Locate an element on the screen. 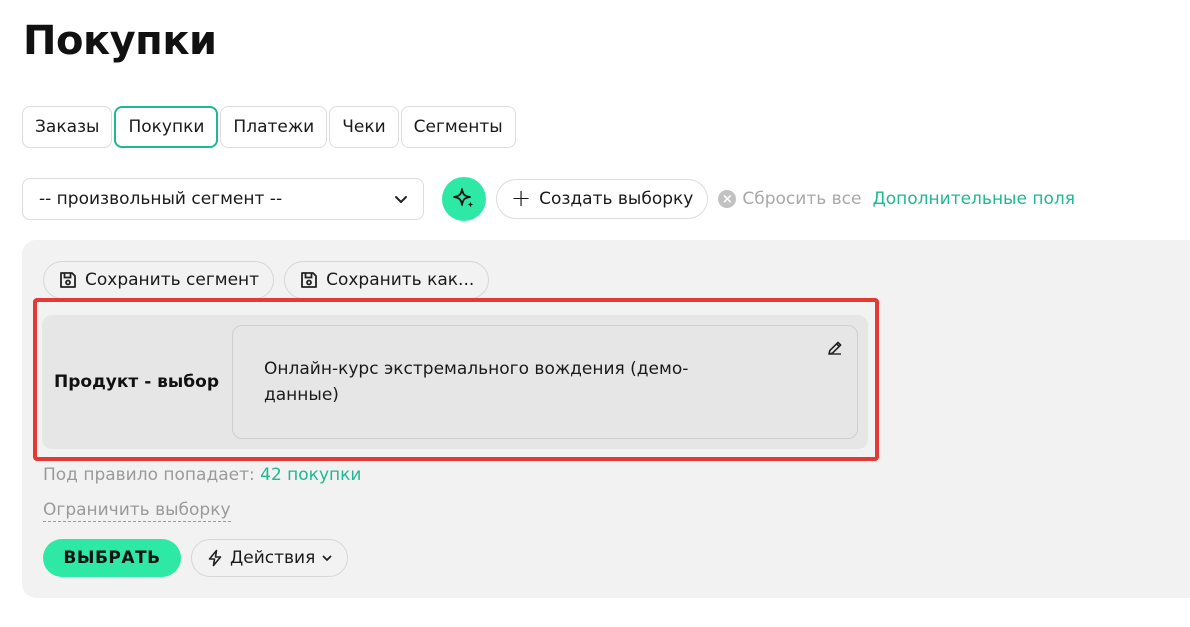  segment-select-value: -- произвольный сегмент -- is located at coordinates (161, 199).